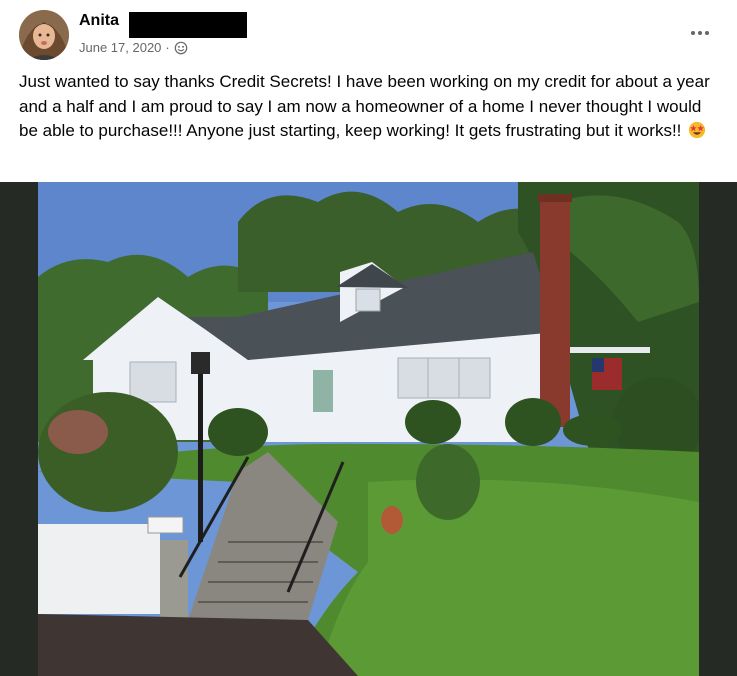 Image resolution: width=737 pixels, height=676 pixels. Describe the element at coordinates (181, 48) in the screenshot. I see `globe-icon` at that location.